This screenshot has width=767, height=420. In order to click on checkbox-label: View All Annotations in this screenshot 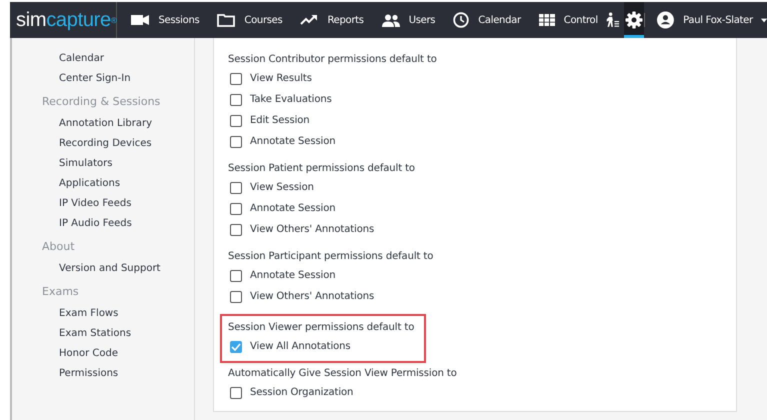, I will do `click(300, 346)`.